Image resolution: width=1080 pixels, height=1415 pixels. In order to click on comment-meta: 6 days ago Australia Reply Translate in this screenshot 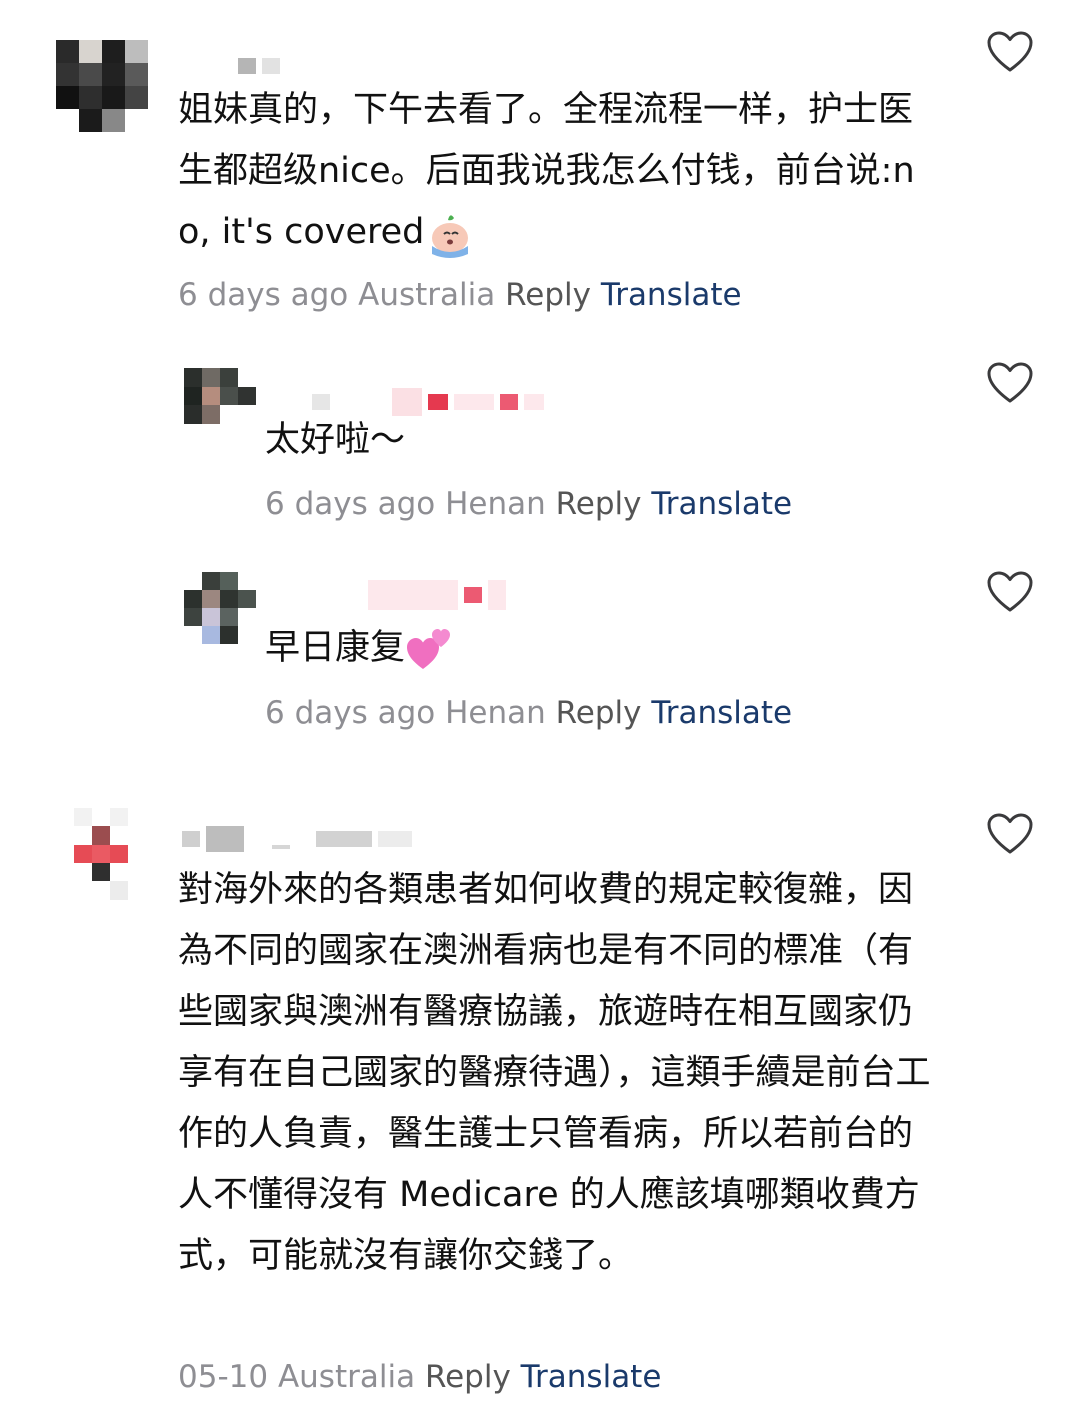, I will do `click(460, 295)`.